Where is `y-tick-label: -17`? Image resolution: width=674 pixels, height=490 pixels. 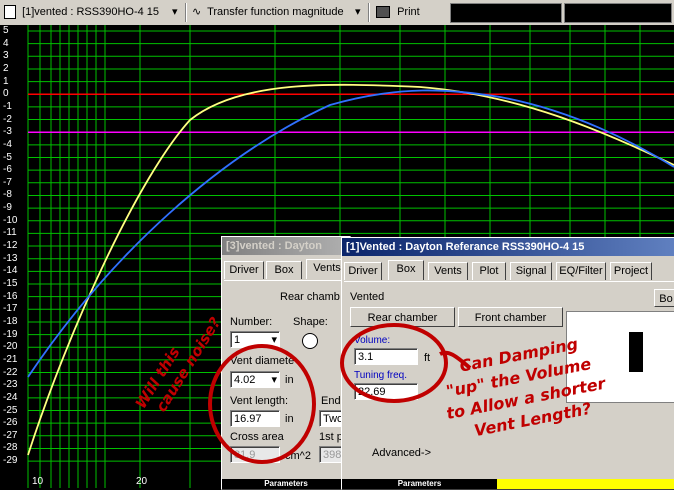 y-tick-label: -17 is located at coordinates (10, 309).